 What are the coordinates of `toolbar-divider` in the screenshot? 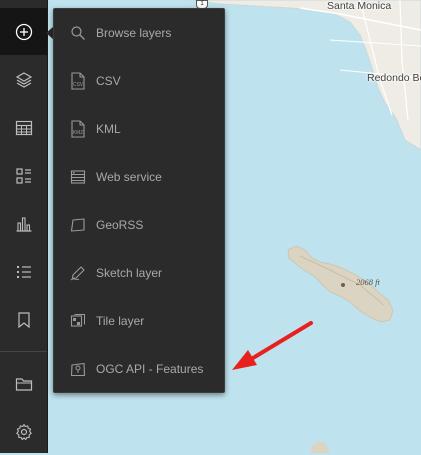 It's located at (23, 351).